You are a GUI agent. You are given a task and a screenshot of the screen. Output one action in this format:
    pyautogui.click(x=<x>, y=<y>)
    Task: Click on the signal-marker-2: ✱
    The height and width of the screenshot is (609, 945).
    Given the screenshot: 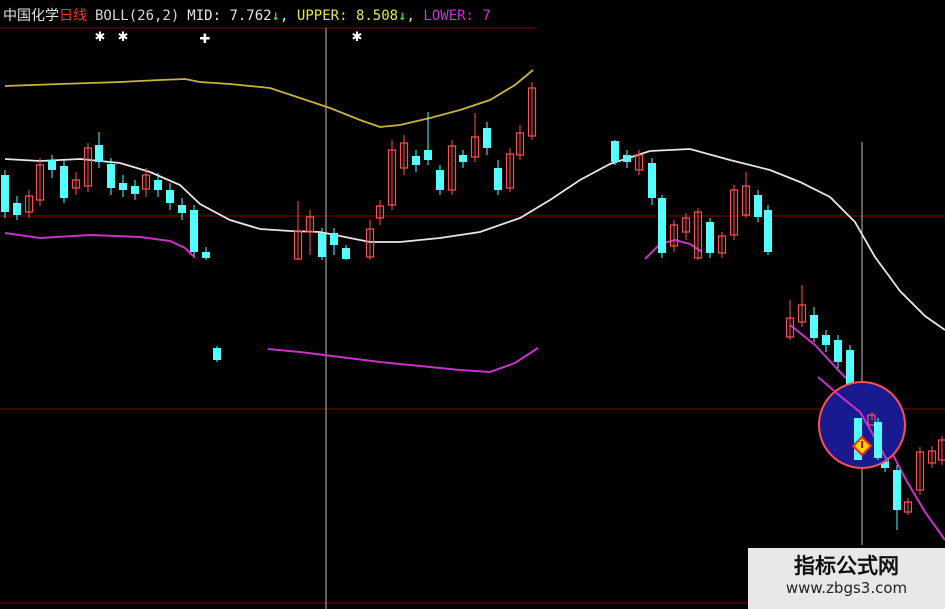 What is the action you would take?
    pyautogui.click(x=123, y=37)
    